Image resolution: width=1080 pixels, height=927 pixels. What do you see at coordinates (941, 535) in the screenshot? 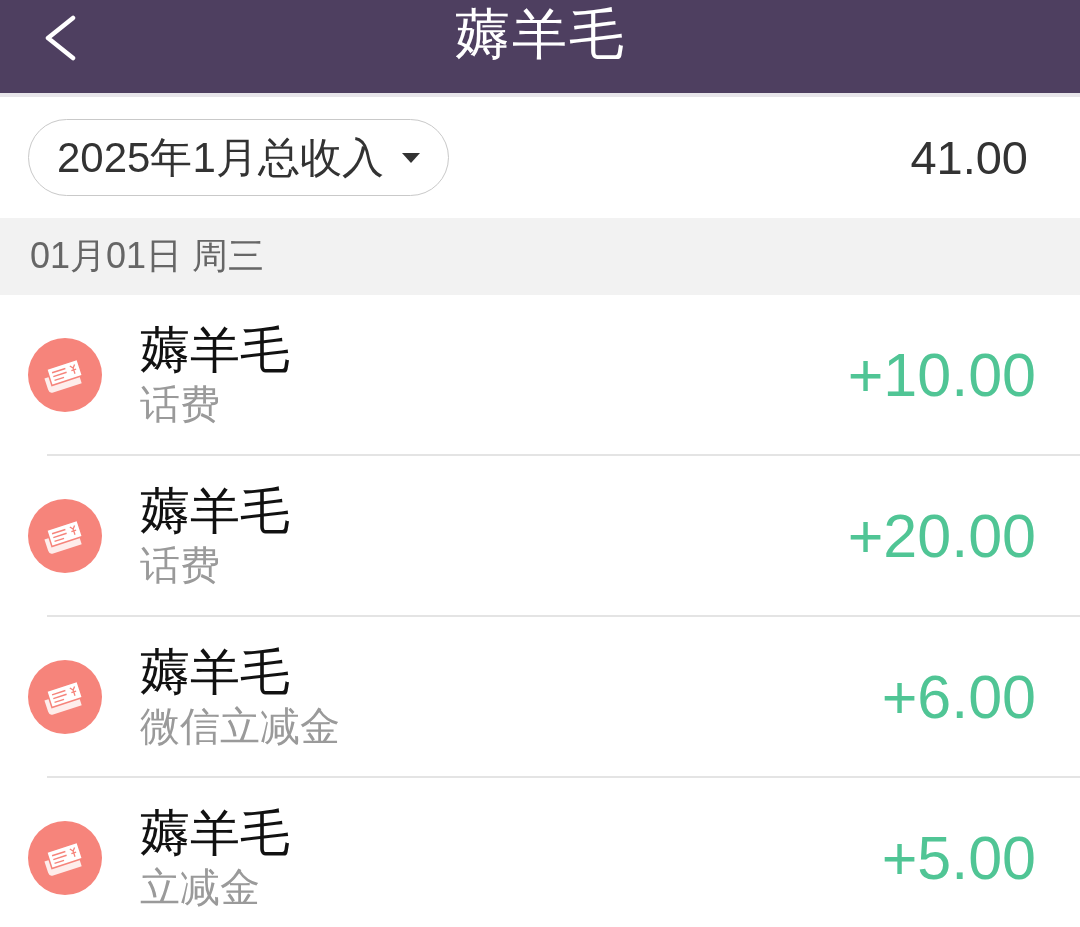
I see `entry-amount: +20.00` at bounding box center [941, 535].